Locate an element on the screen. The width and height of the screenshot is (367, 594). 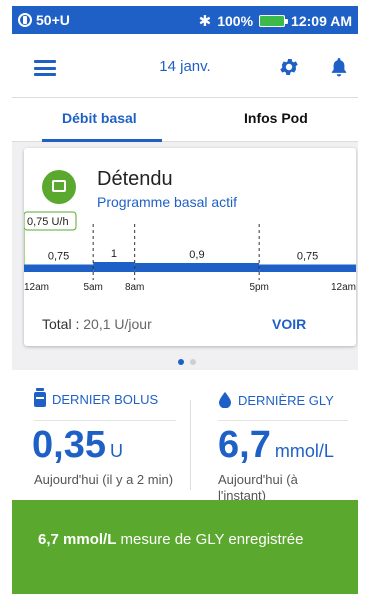
sim-card-icon is located at coordinates (25, 20).